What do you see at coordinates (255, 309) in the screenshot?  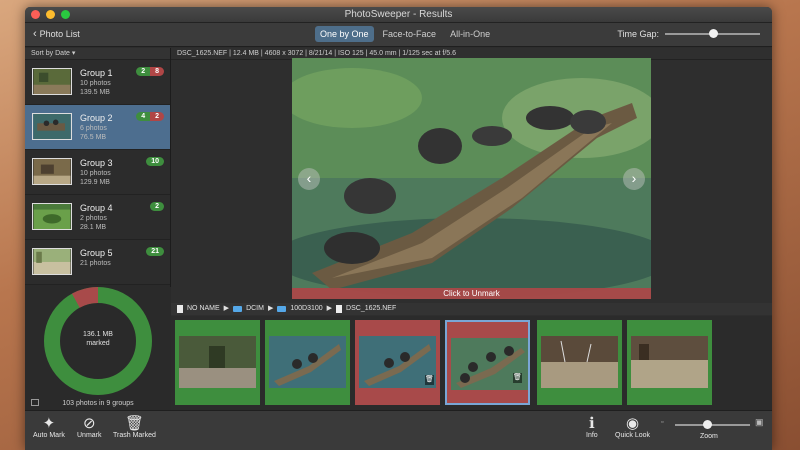 I see `breadcrumb-folder-dcim: DCIM` at bounding box center [255, 309].